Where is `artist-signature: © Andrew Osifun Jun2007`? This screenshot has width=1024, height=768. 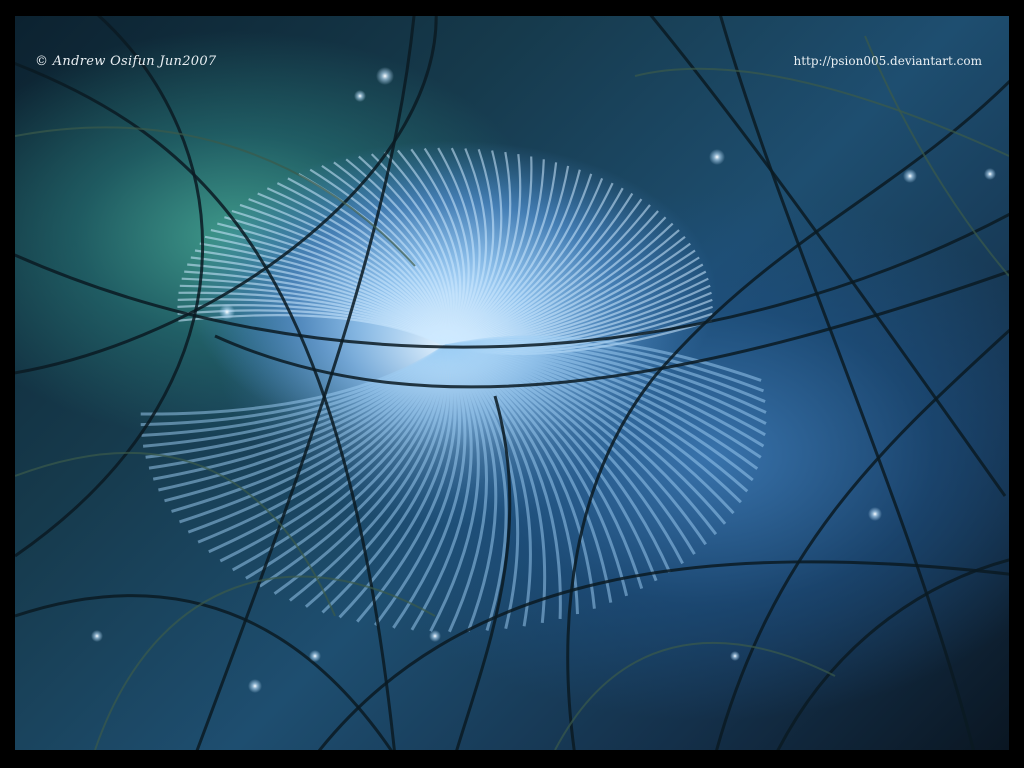
artist-signature: © Andrew Osifun Jun2007 is located at coordinates (126, 61).